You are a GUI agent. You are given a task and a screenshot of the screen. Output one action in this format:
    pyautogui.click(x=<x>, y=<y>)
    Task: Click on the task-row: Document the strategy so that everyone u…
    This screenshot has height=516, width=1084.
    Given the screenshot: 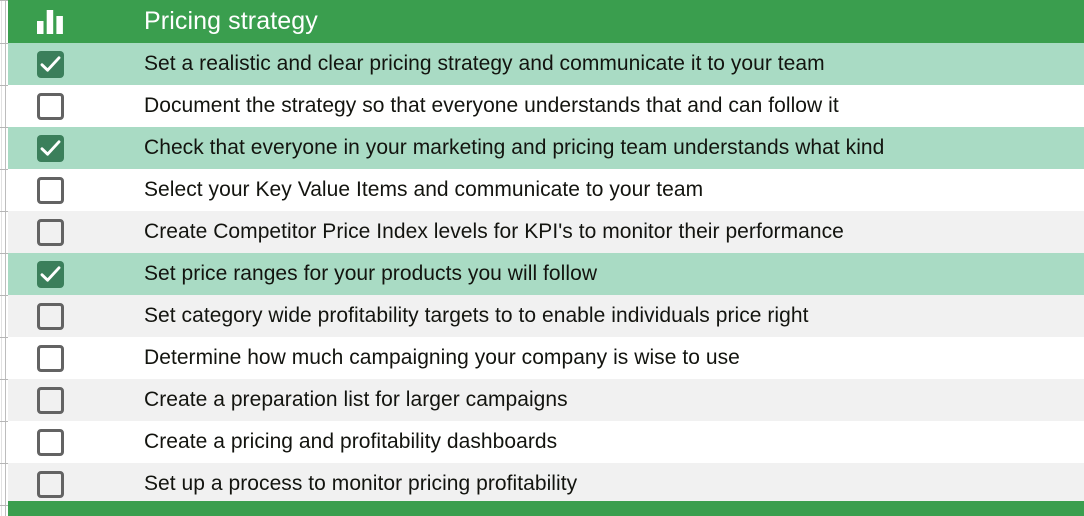 What is the action you would take?
    pyautogui.click(x=545, y=106)
    